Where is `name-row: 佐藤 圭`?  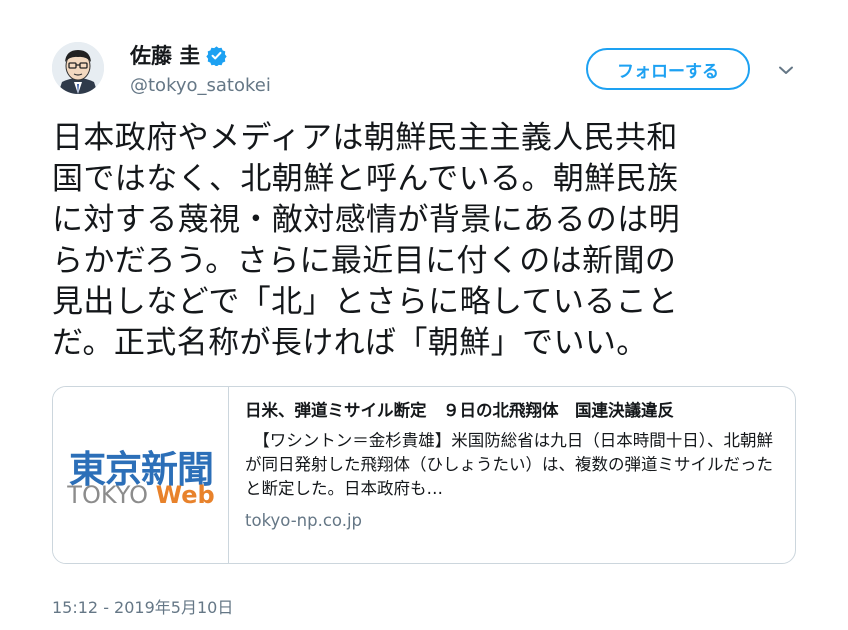 name-row: 佐藤 圭 is located at coordinates (178, 55).